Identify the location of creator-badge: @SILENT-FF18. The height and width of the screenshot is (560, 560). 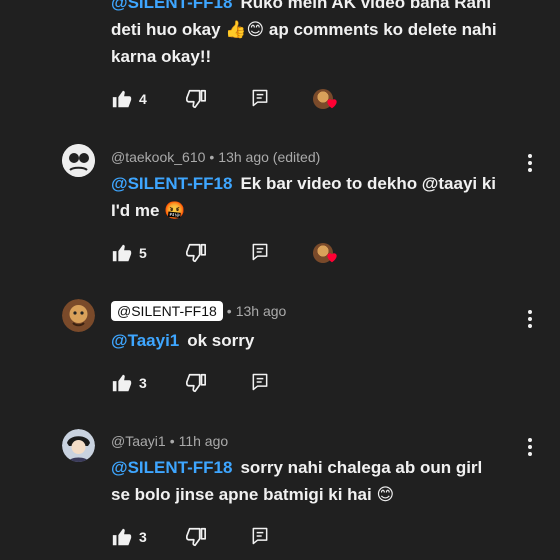
(167, 311).